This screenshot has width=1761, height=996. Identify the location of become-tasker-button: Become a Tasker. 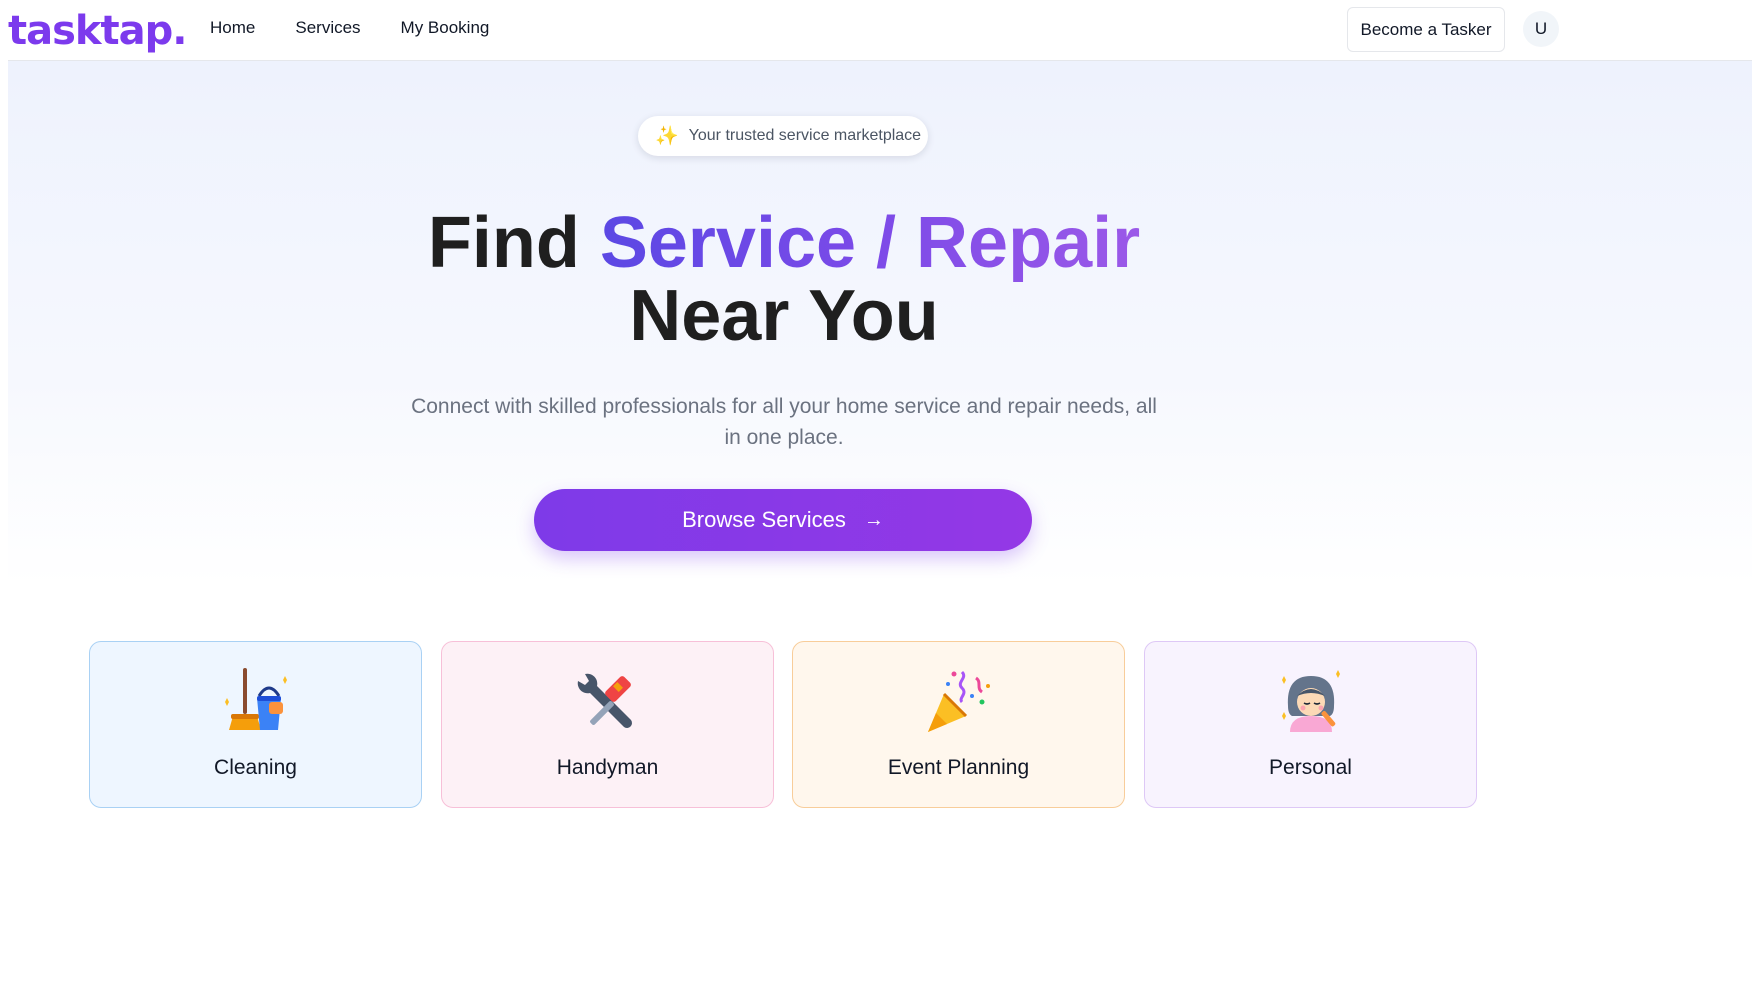
(1426, 29).